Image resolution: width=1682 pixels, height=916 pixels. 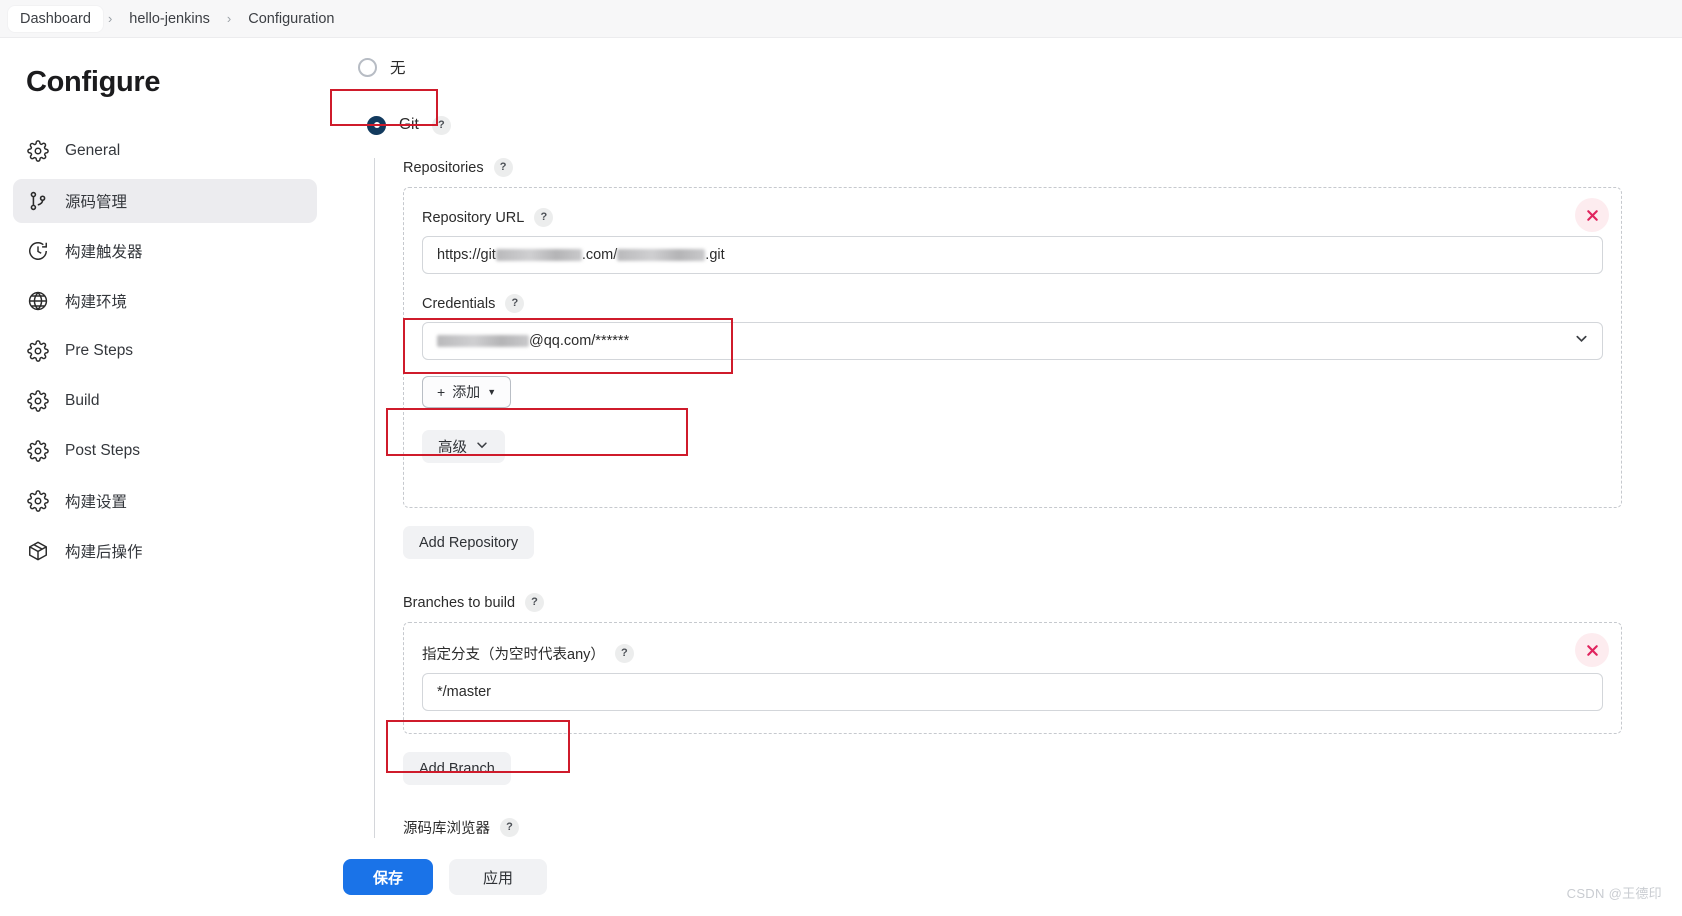 What do you see at coordinates (38, 251) in the screenshot?
I see `clock-icon` at bounding box center [38, 251].